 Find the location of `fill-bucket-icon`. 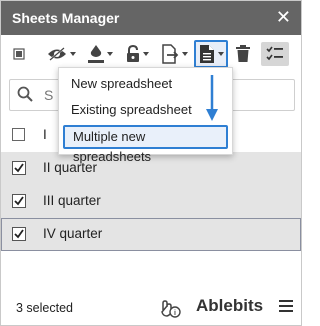

fill-bucket-icon is located at coordinates (100, 54).